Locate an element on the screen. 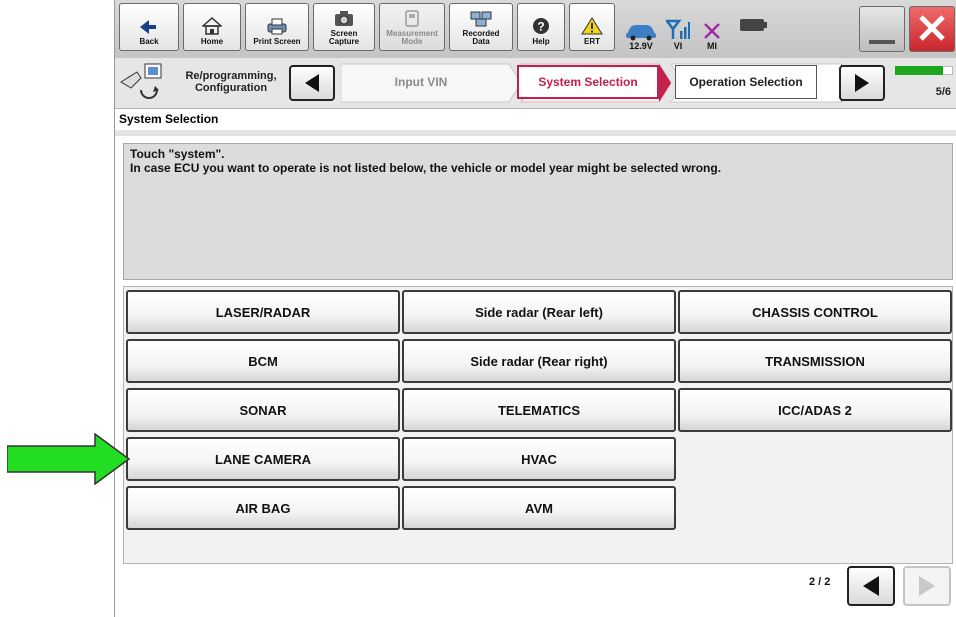  system-button-avm: AVM is located at coordinates (539, 508).